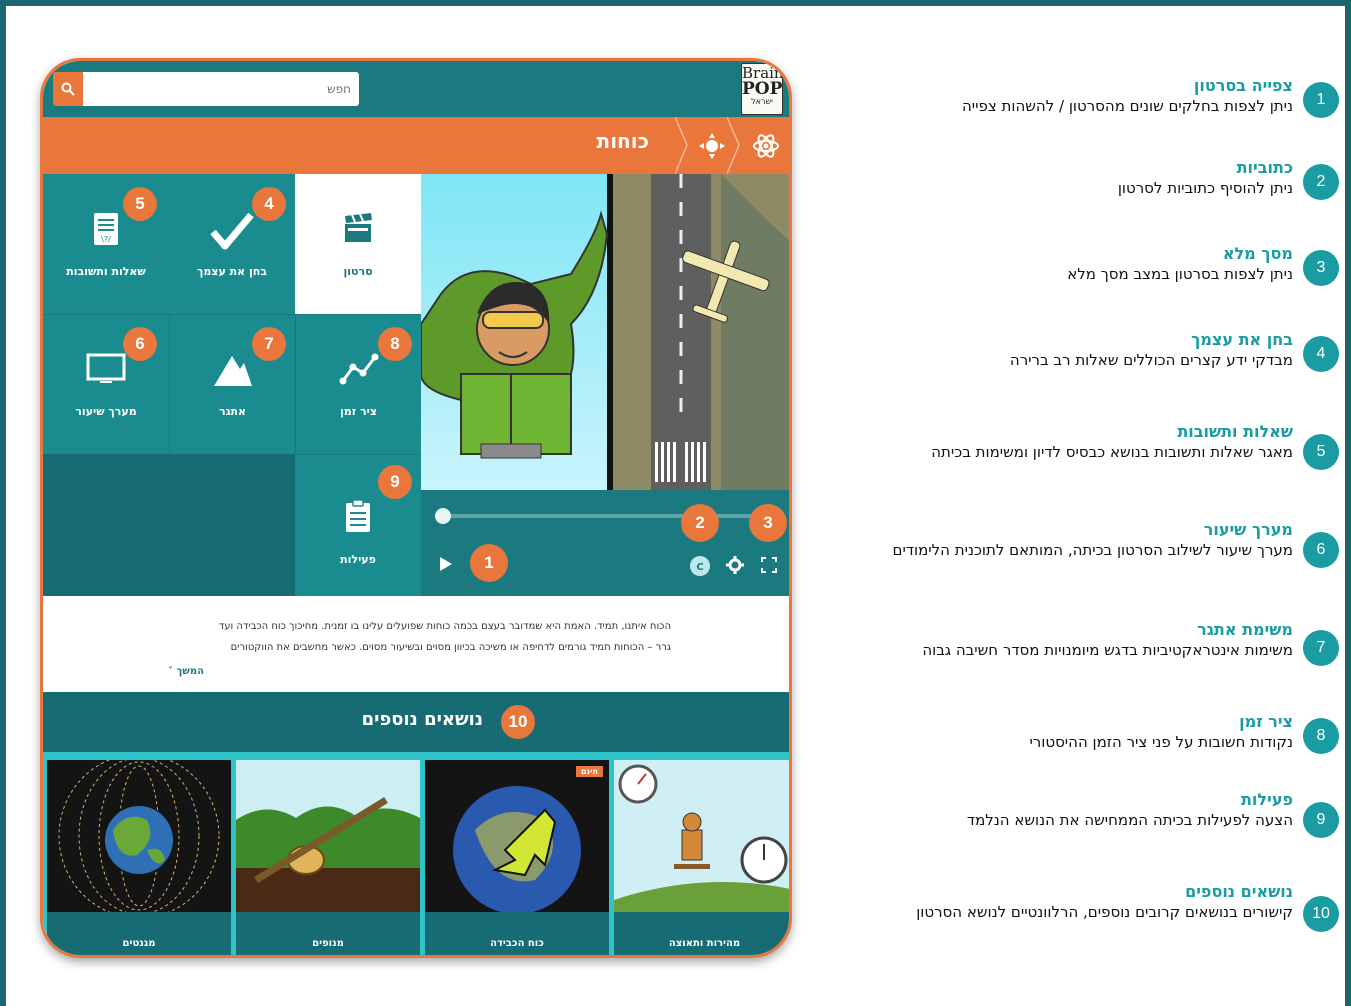 Image resolution: width=1351 pixels, height=1006 pixels. Describe the element at coordinates (269, 344) in the screenshot. I see `badge-7: 7` at that location.